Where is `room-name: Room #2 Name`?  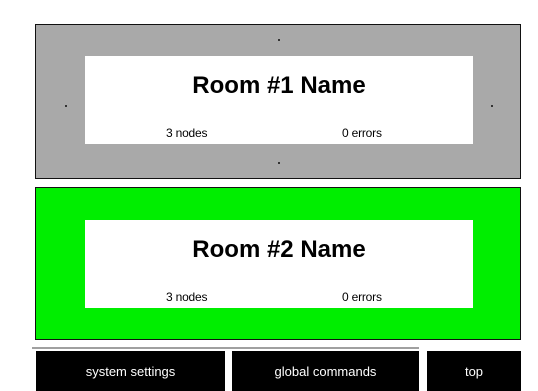 room-name: Room #2 Name is located at coordinates (279, 249).